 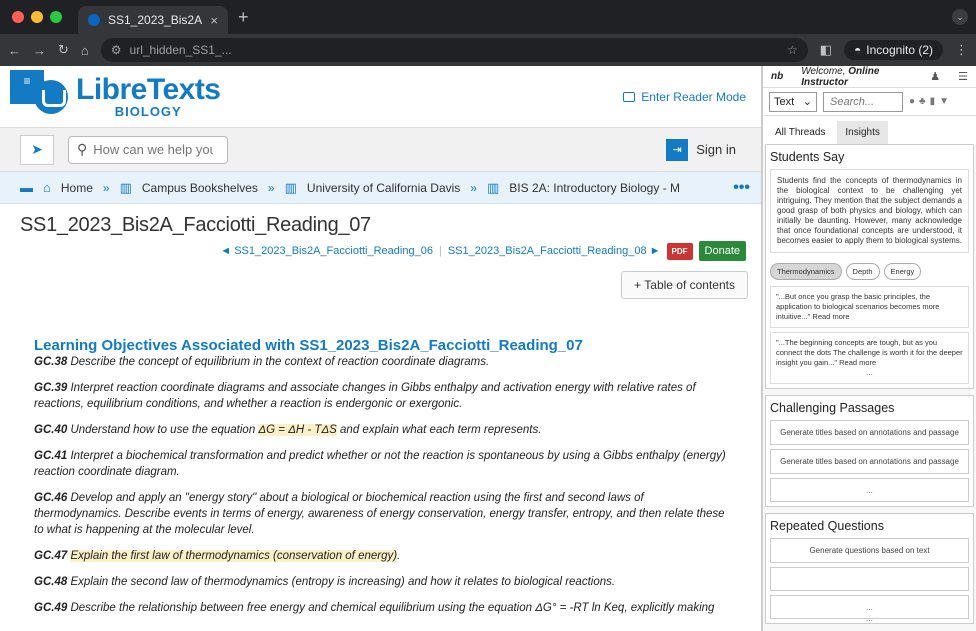 I want to click on reload-icon: ↻, so click(x=63, y=50).